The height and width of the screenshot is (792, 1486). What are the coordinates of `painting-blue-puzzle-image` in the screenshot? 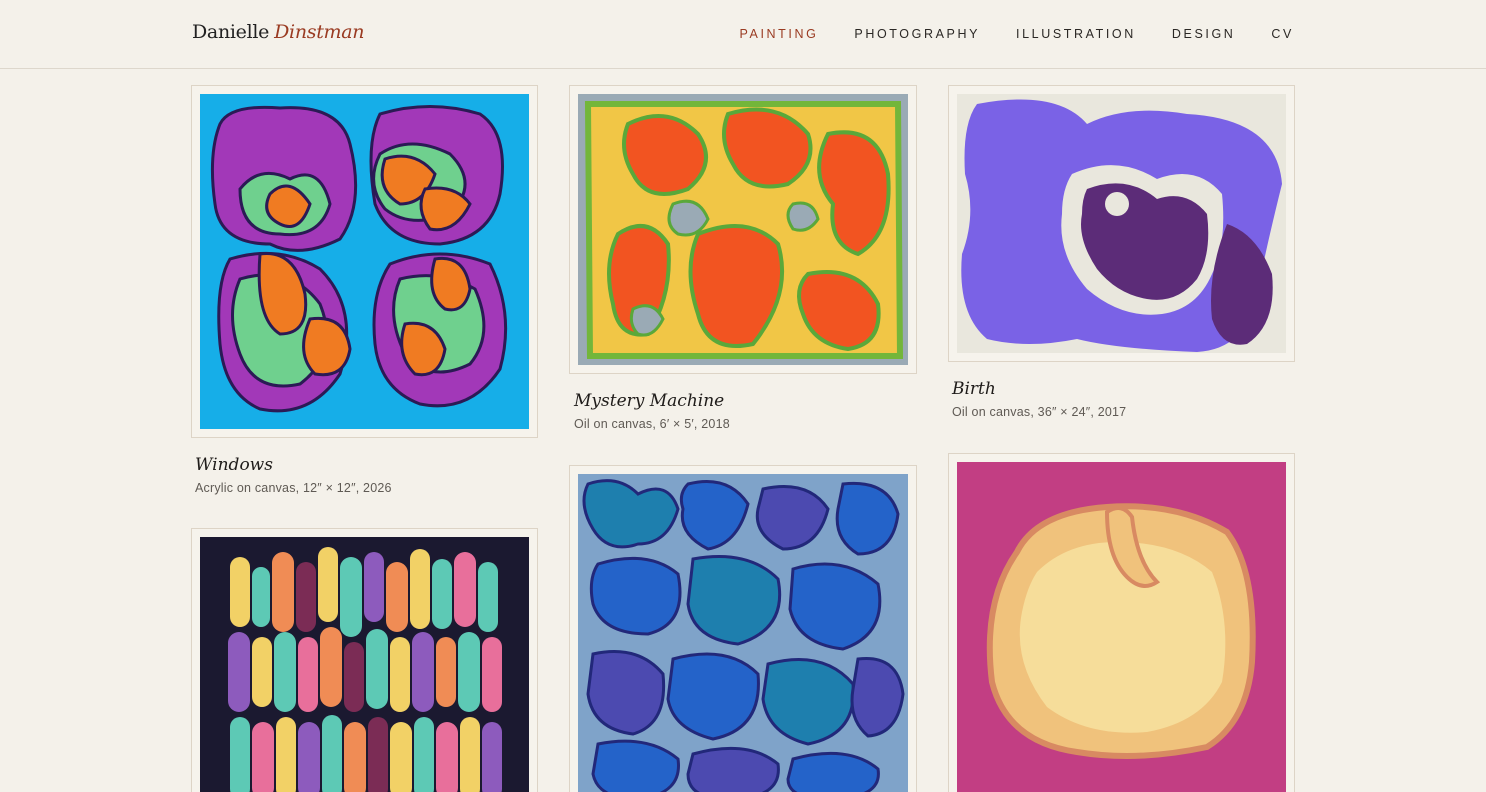 It's located at (743, 633).